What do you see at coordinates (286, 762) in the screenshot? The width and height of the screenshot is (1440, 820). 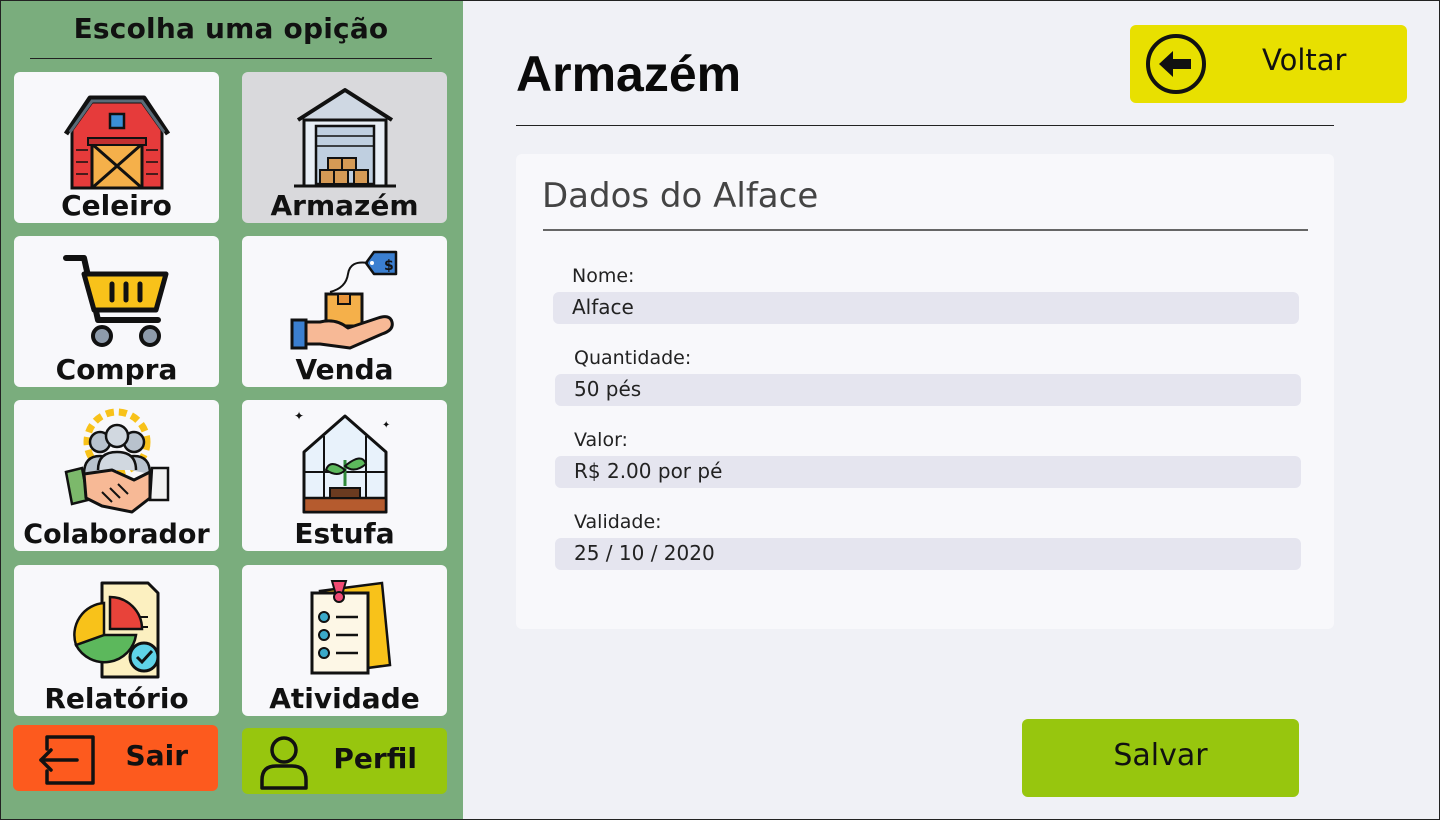 I see `user-profile-icon` at bounding box center [286, 762].